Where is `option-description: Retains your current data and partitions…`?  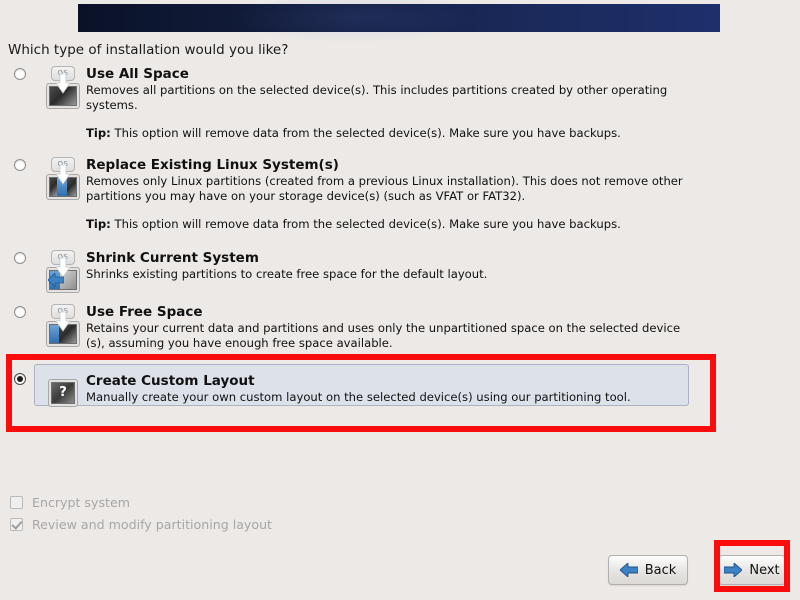
option-description: Retains your current data and partitions… is located at coordinates (383, 335).